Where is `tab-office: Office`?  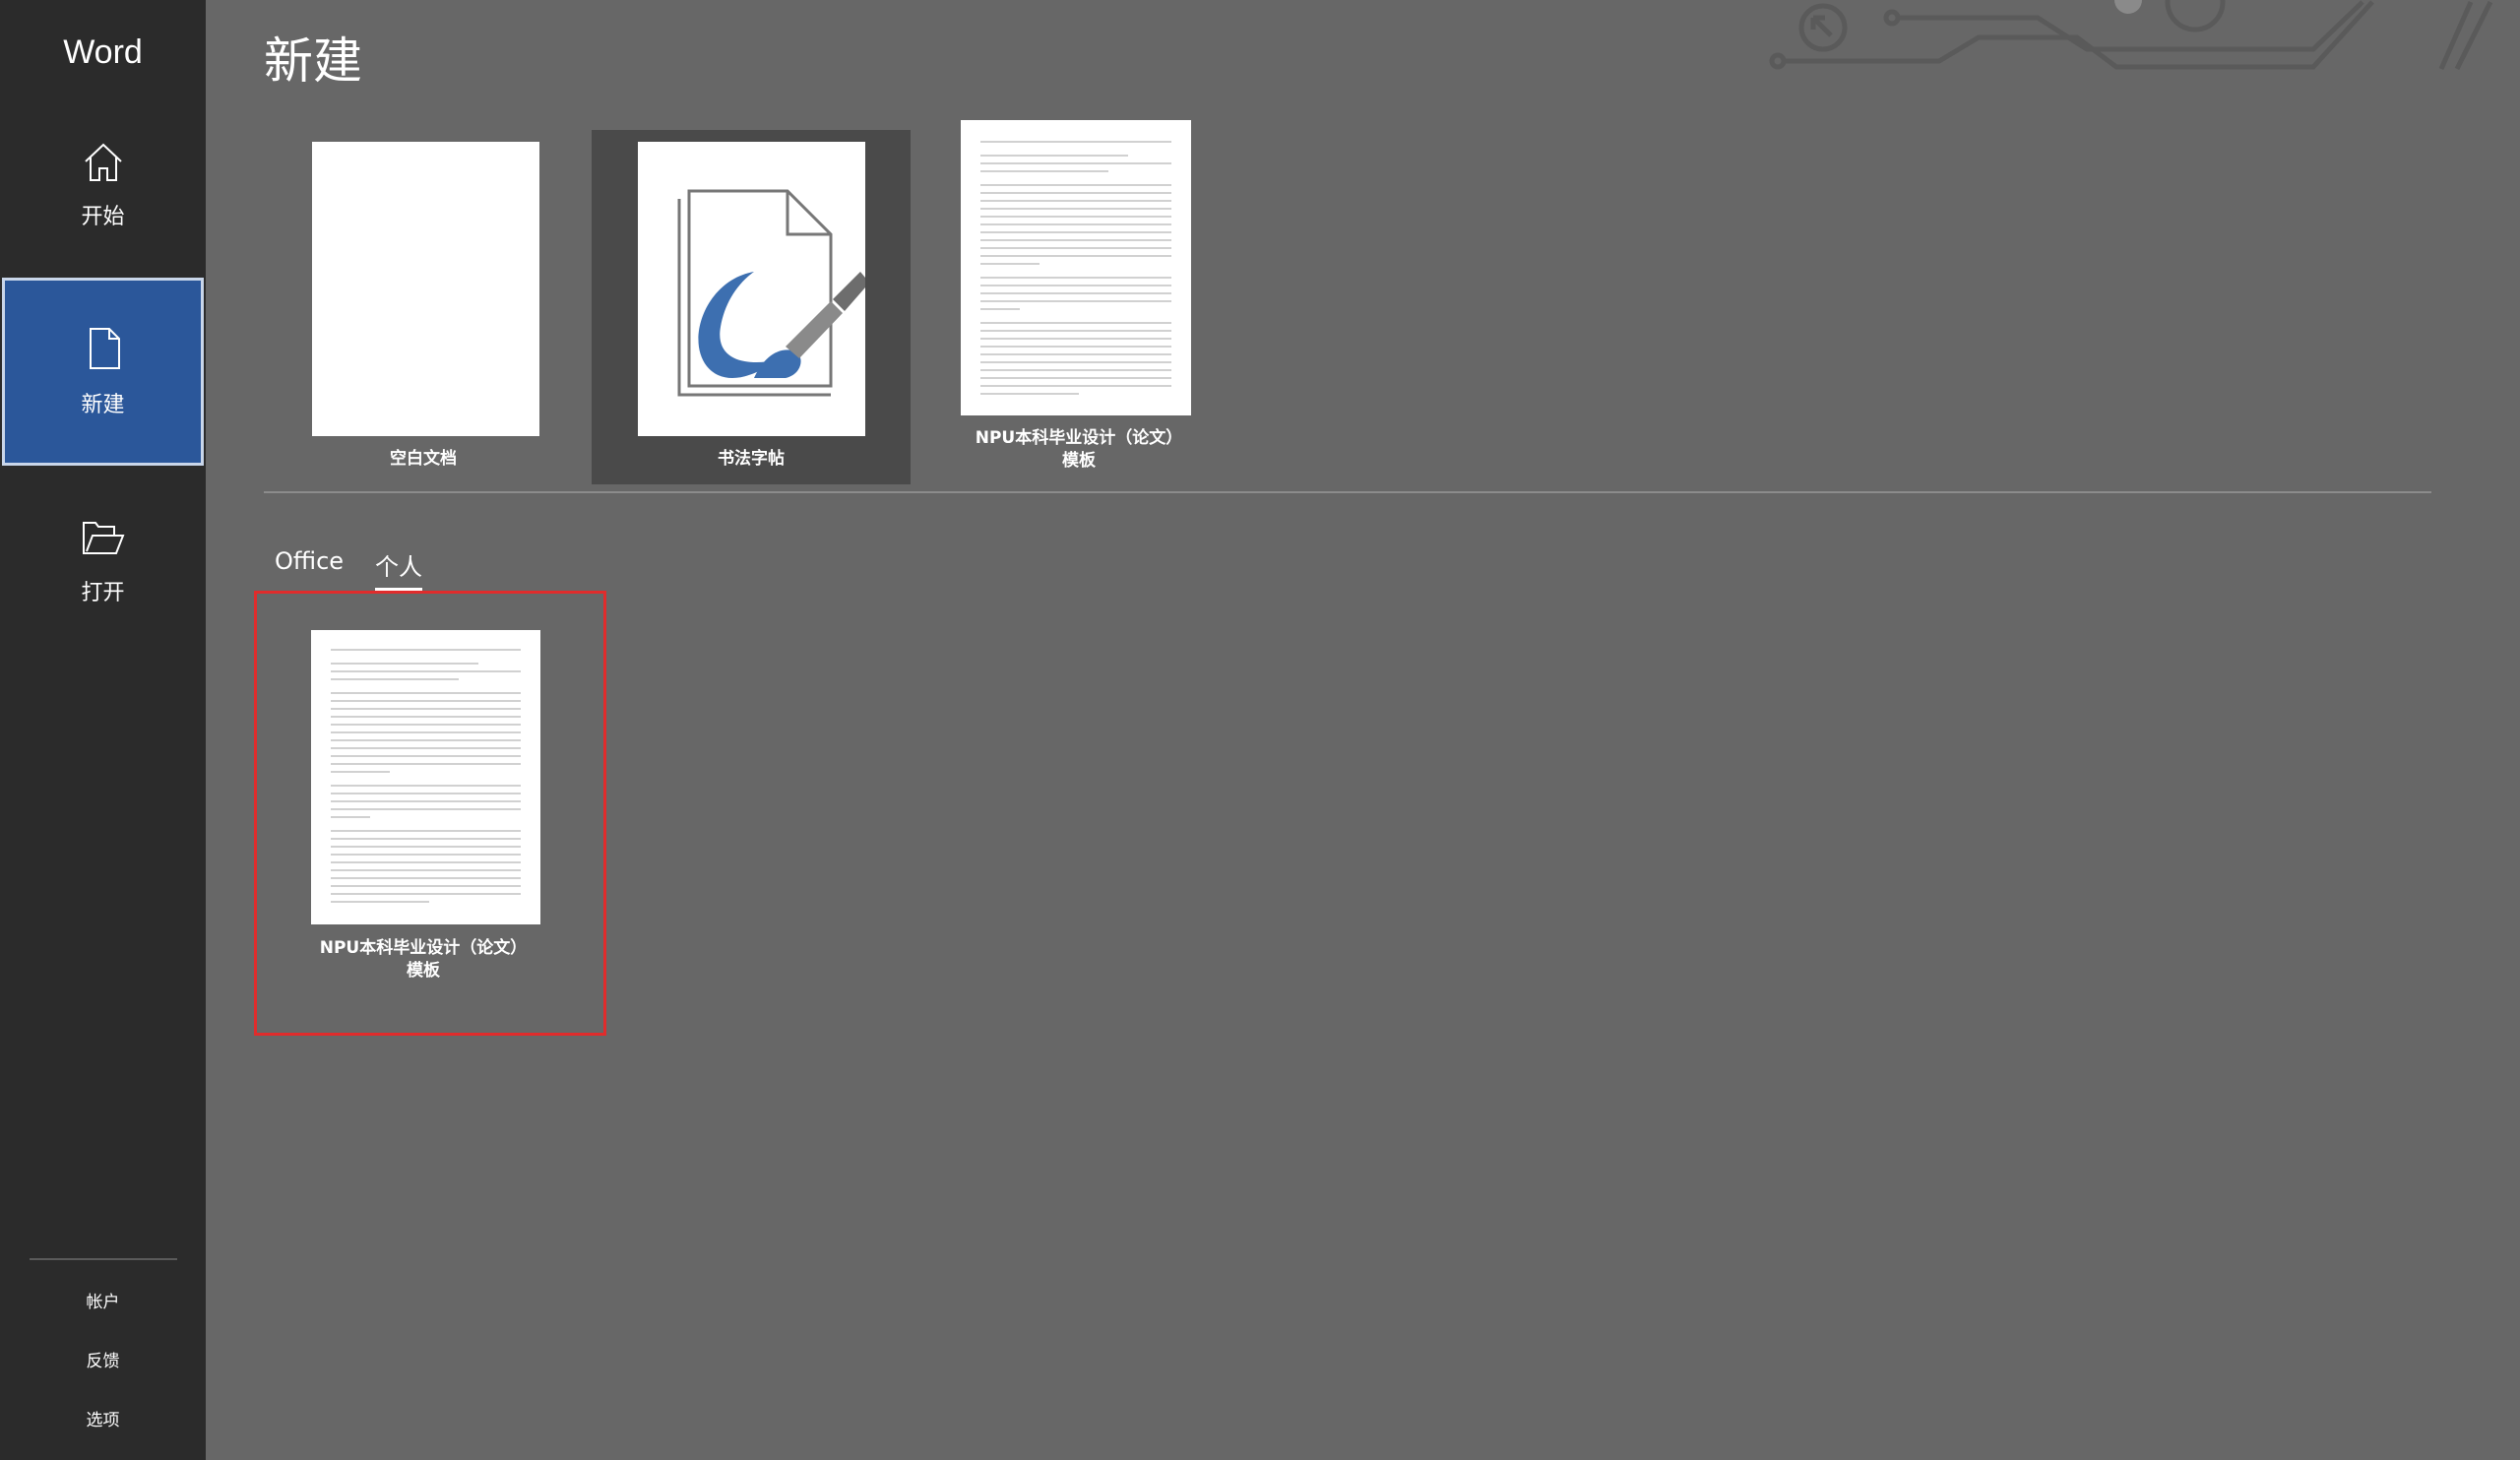 tab-office: Office is located at coordinates (309, 564).